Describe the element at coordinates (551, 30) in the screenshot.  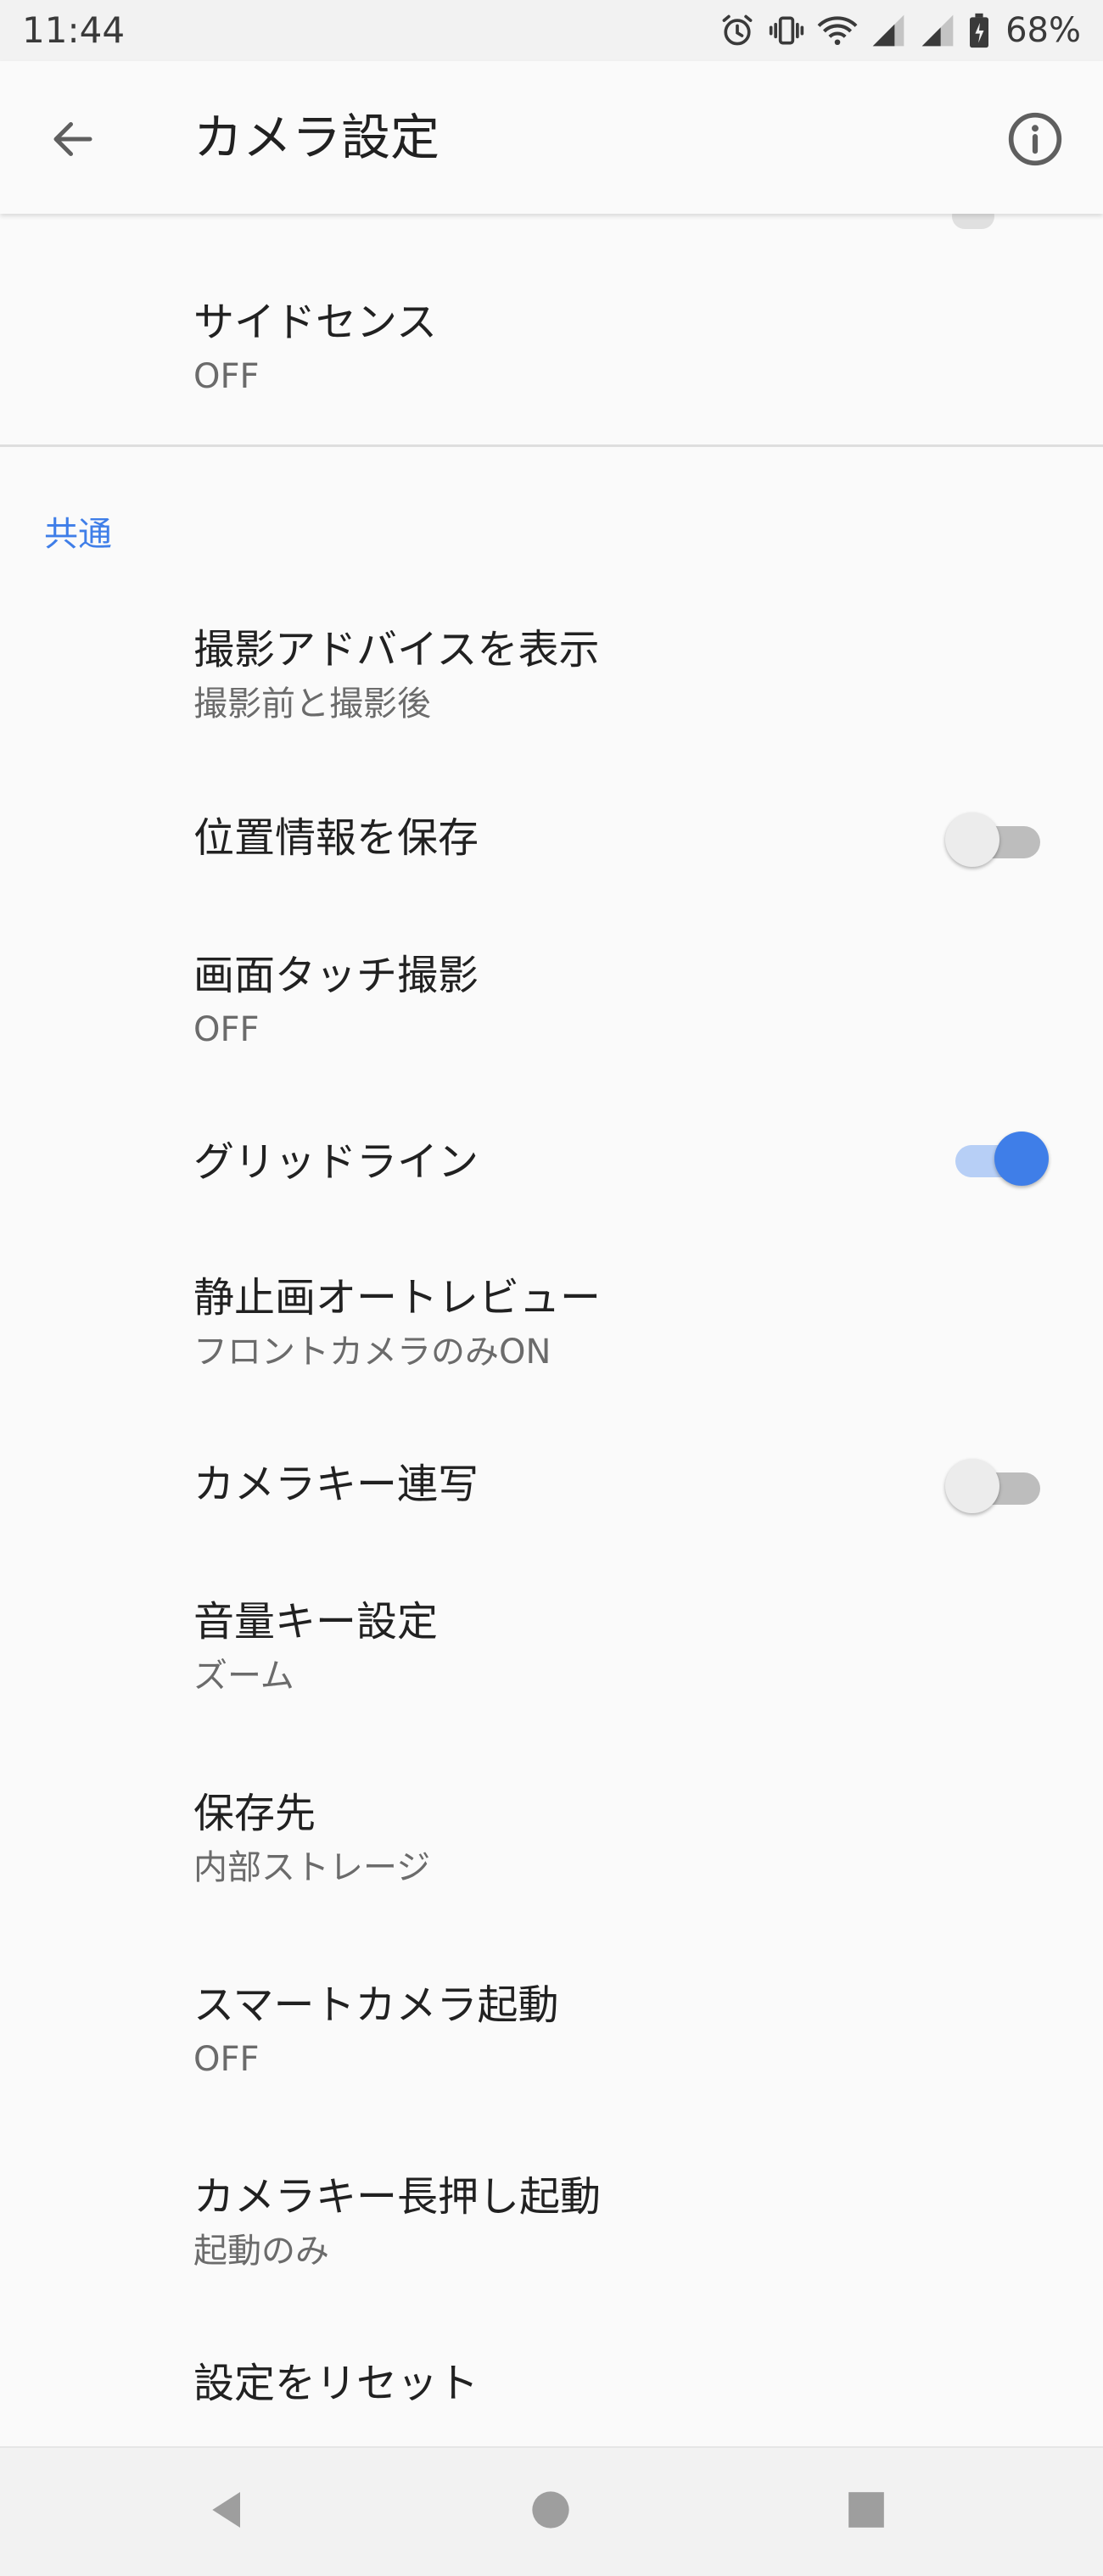
I see `status-bar: 11:44 68%` at that location.